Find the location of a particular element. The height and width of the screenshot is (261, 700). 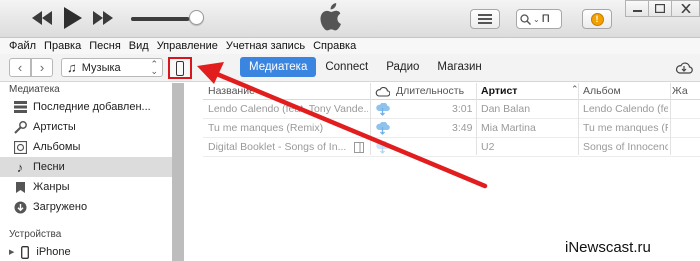

tab-library: Медиатека is located at coordinates (278, 67).